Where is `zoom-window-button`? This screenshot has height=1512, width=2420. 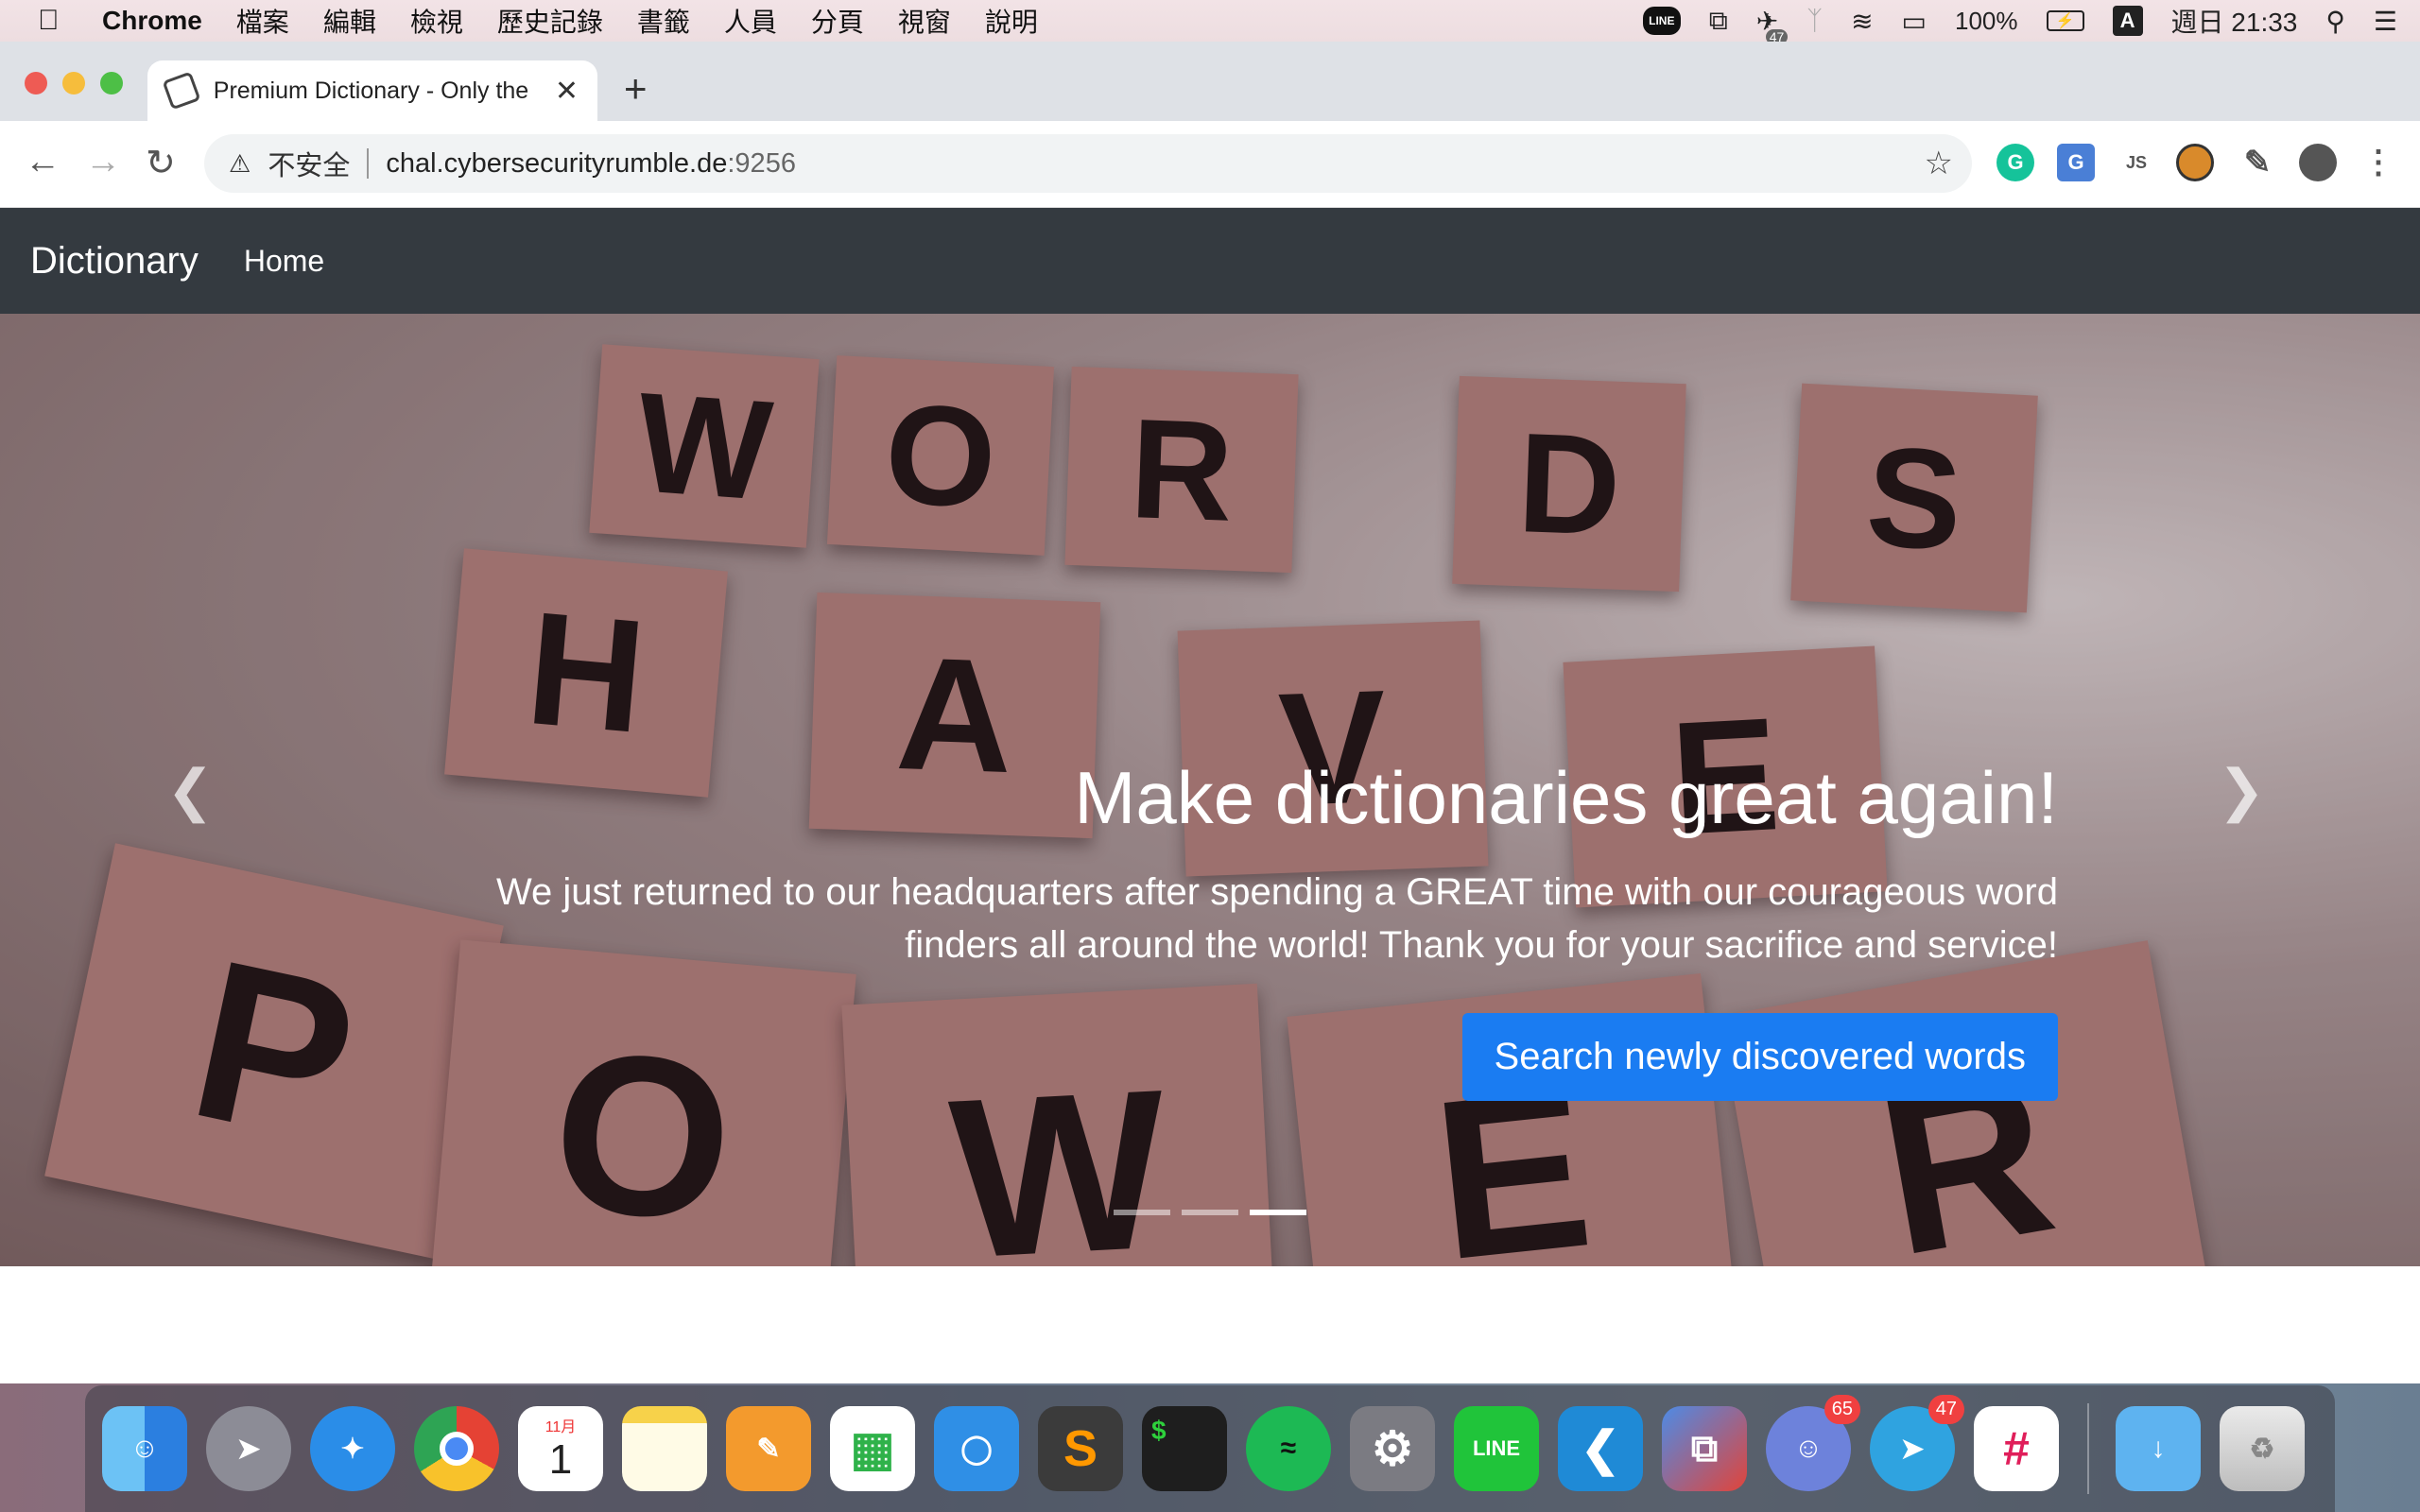 zoom-window-button is located at coordinates (111, 83).